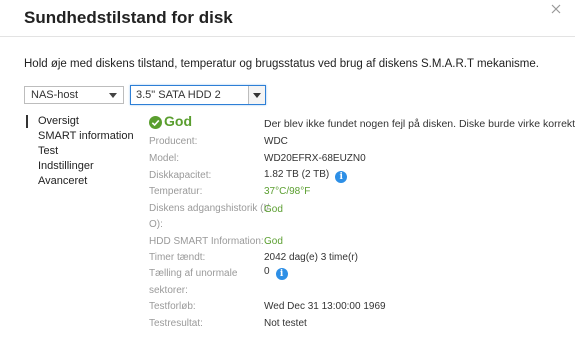 Image resolution: width=575 pixels, height=338 pixels. What do you see at coordinates (80, 181) in the screenshot?
I see `sidebar-item-advanced: Avanceret` at bounding box center [80, 181].